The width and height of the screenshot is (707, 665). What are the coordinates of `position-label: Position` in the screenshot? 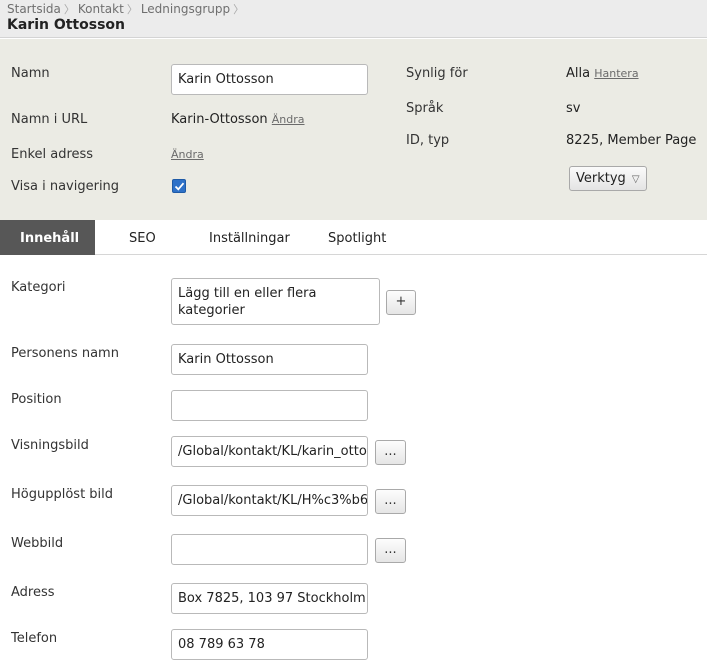 It's located at (36, 399).